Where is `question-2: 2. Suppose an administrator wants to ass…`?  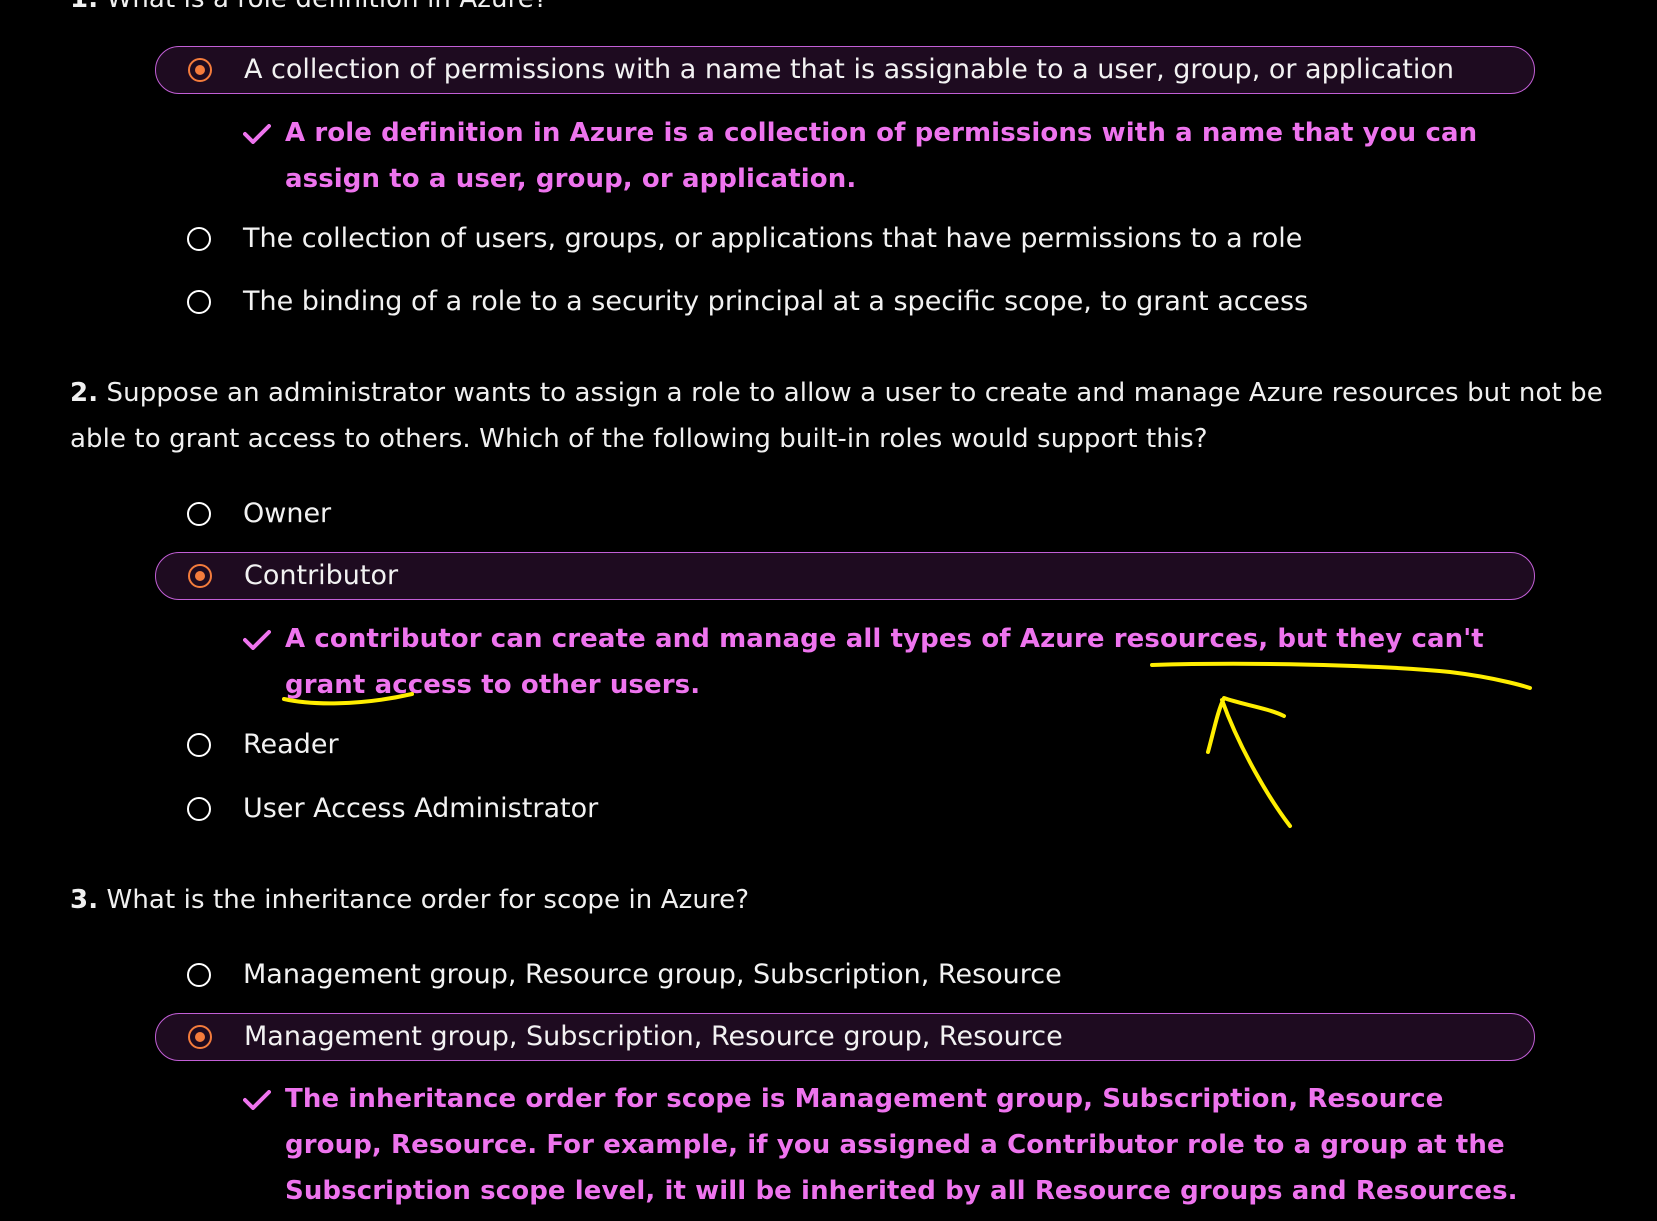 question-2: 2. Suppose an administrator wants to ass… is located at coordinates (840, 416).